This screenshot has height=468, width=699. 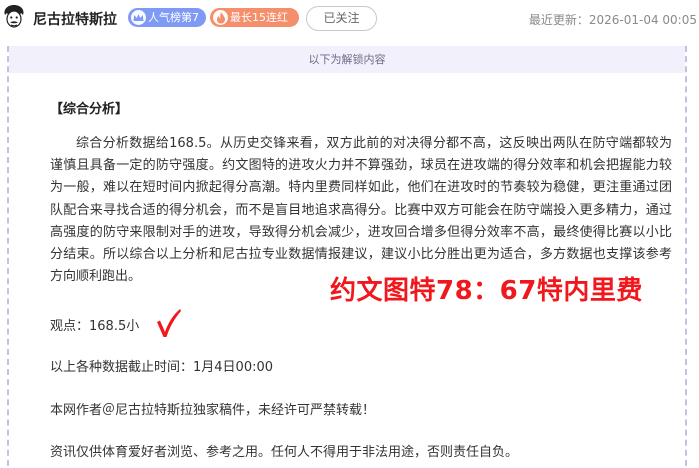 What do you see at coordinates (347, 59) in the screenshot?
I see `unlock-notice: 以下为解锁内容` at bounding box center [347, 59].